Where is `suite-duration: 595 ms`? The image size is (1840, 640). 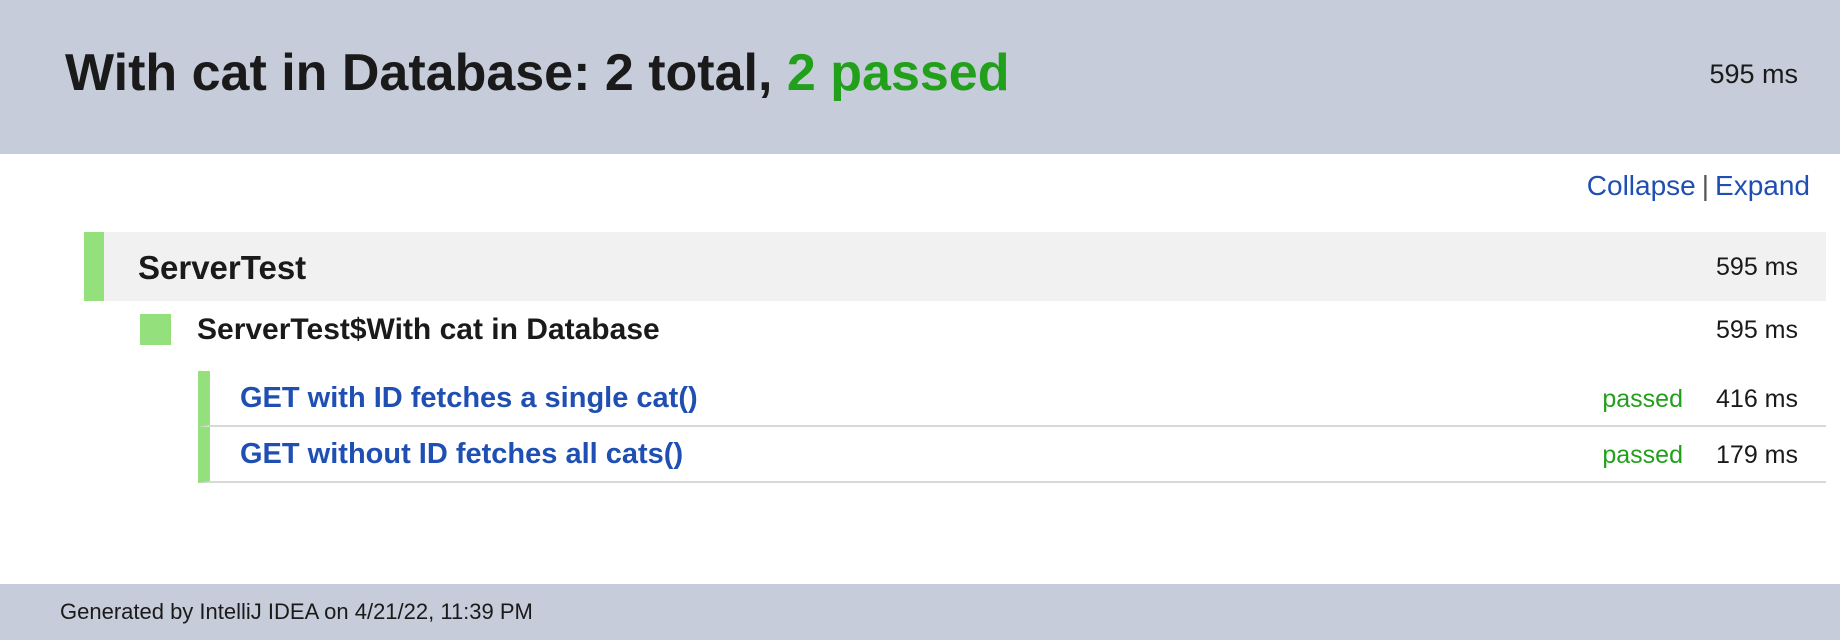
suite-duration: 595 ms is located at coordinates (1757, 267).